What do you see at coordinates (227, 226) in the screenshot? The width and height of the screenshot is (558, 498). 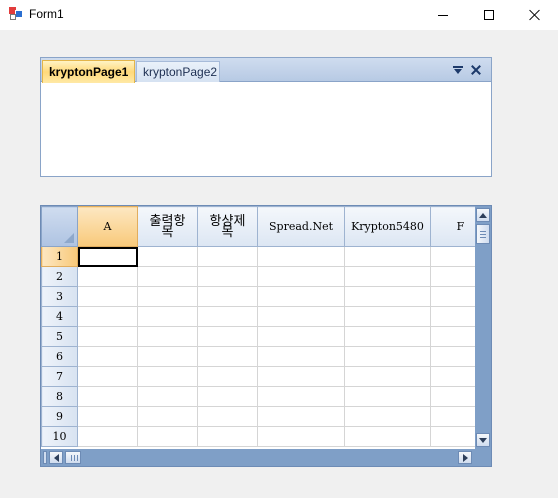 I see `column-header: 항샹제목` at bounding box center [227, 226].